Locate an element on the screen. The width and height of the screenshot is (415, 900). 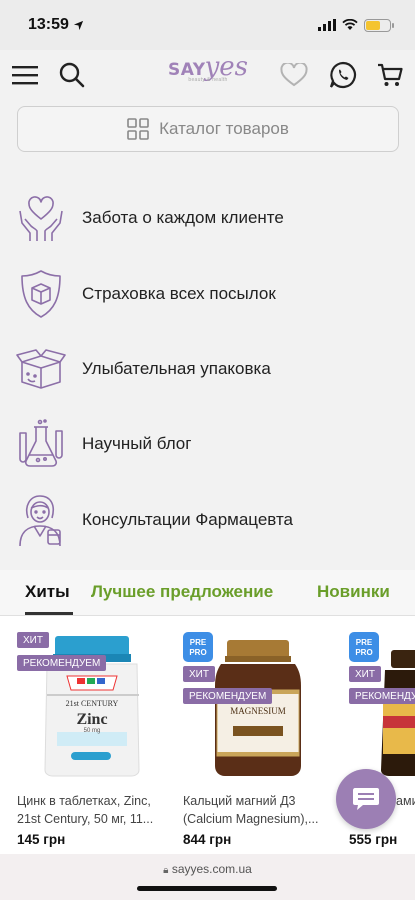
grid-icon is located at coordinates (138, 129).